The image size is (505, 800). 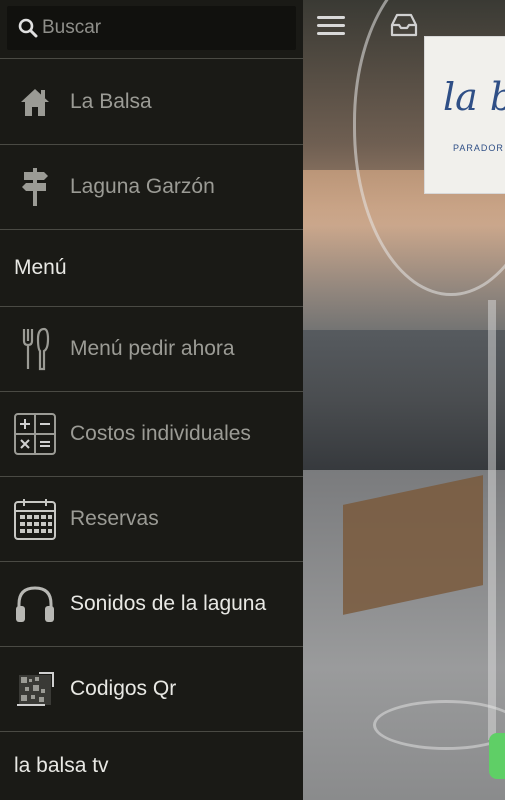 I want to click on section-header-la-balsa-tv: la balsa tv, so click(x=151, y=766).